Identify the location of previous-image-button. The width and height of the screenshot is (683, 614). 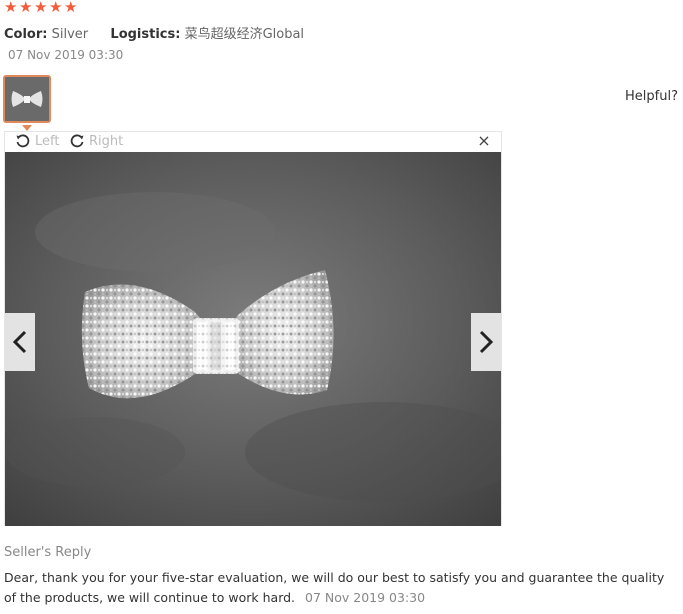
(20, 342).